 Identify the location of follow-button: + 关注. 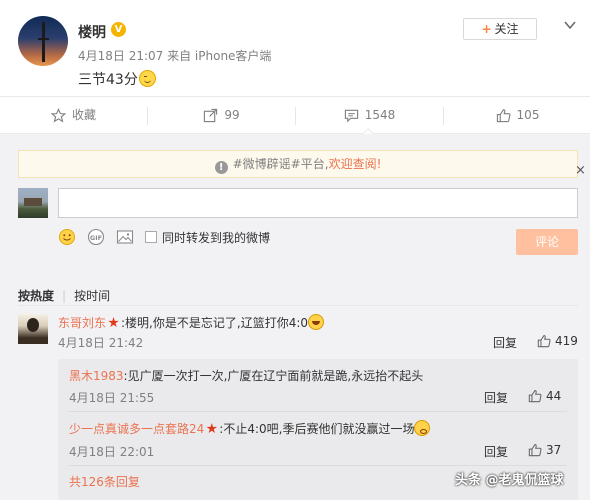
(500, 29).